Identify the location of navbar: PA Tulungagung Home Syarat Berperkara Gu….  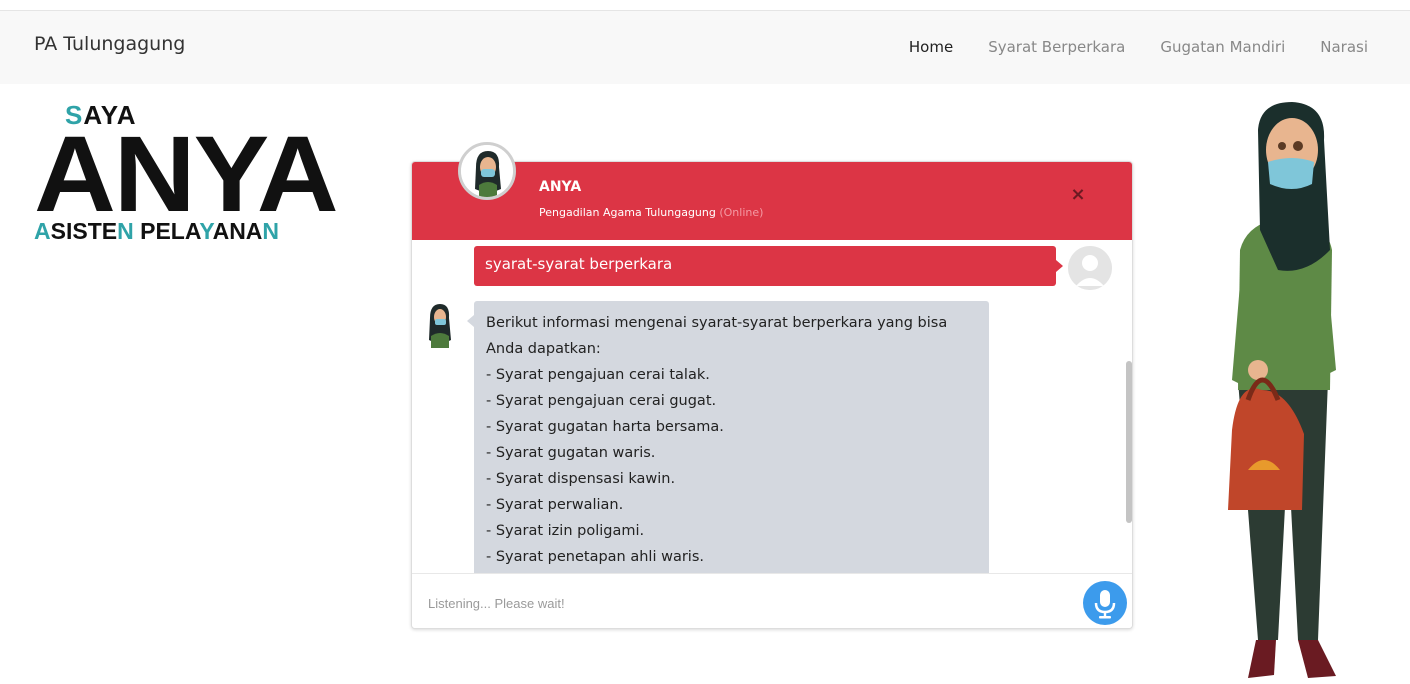
(705, 47).